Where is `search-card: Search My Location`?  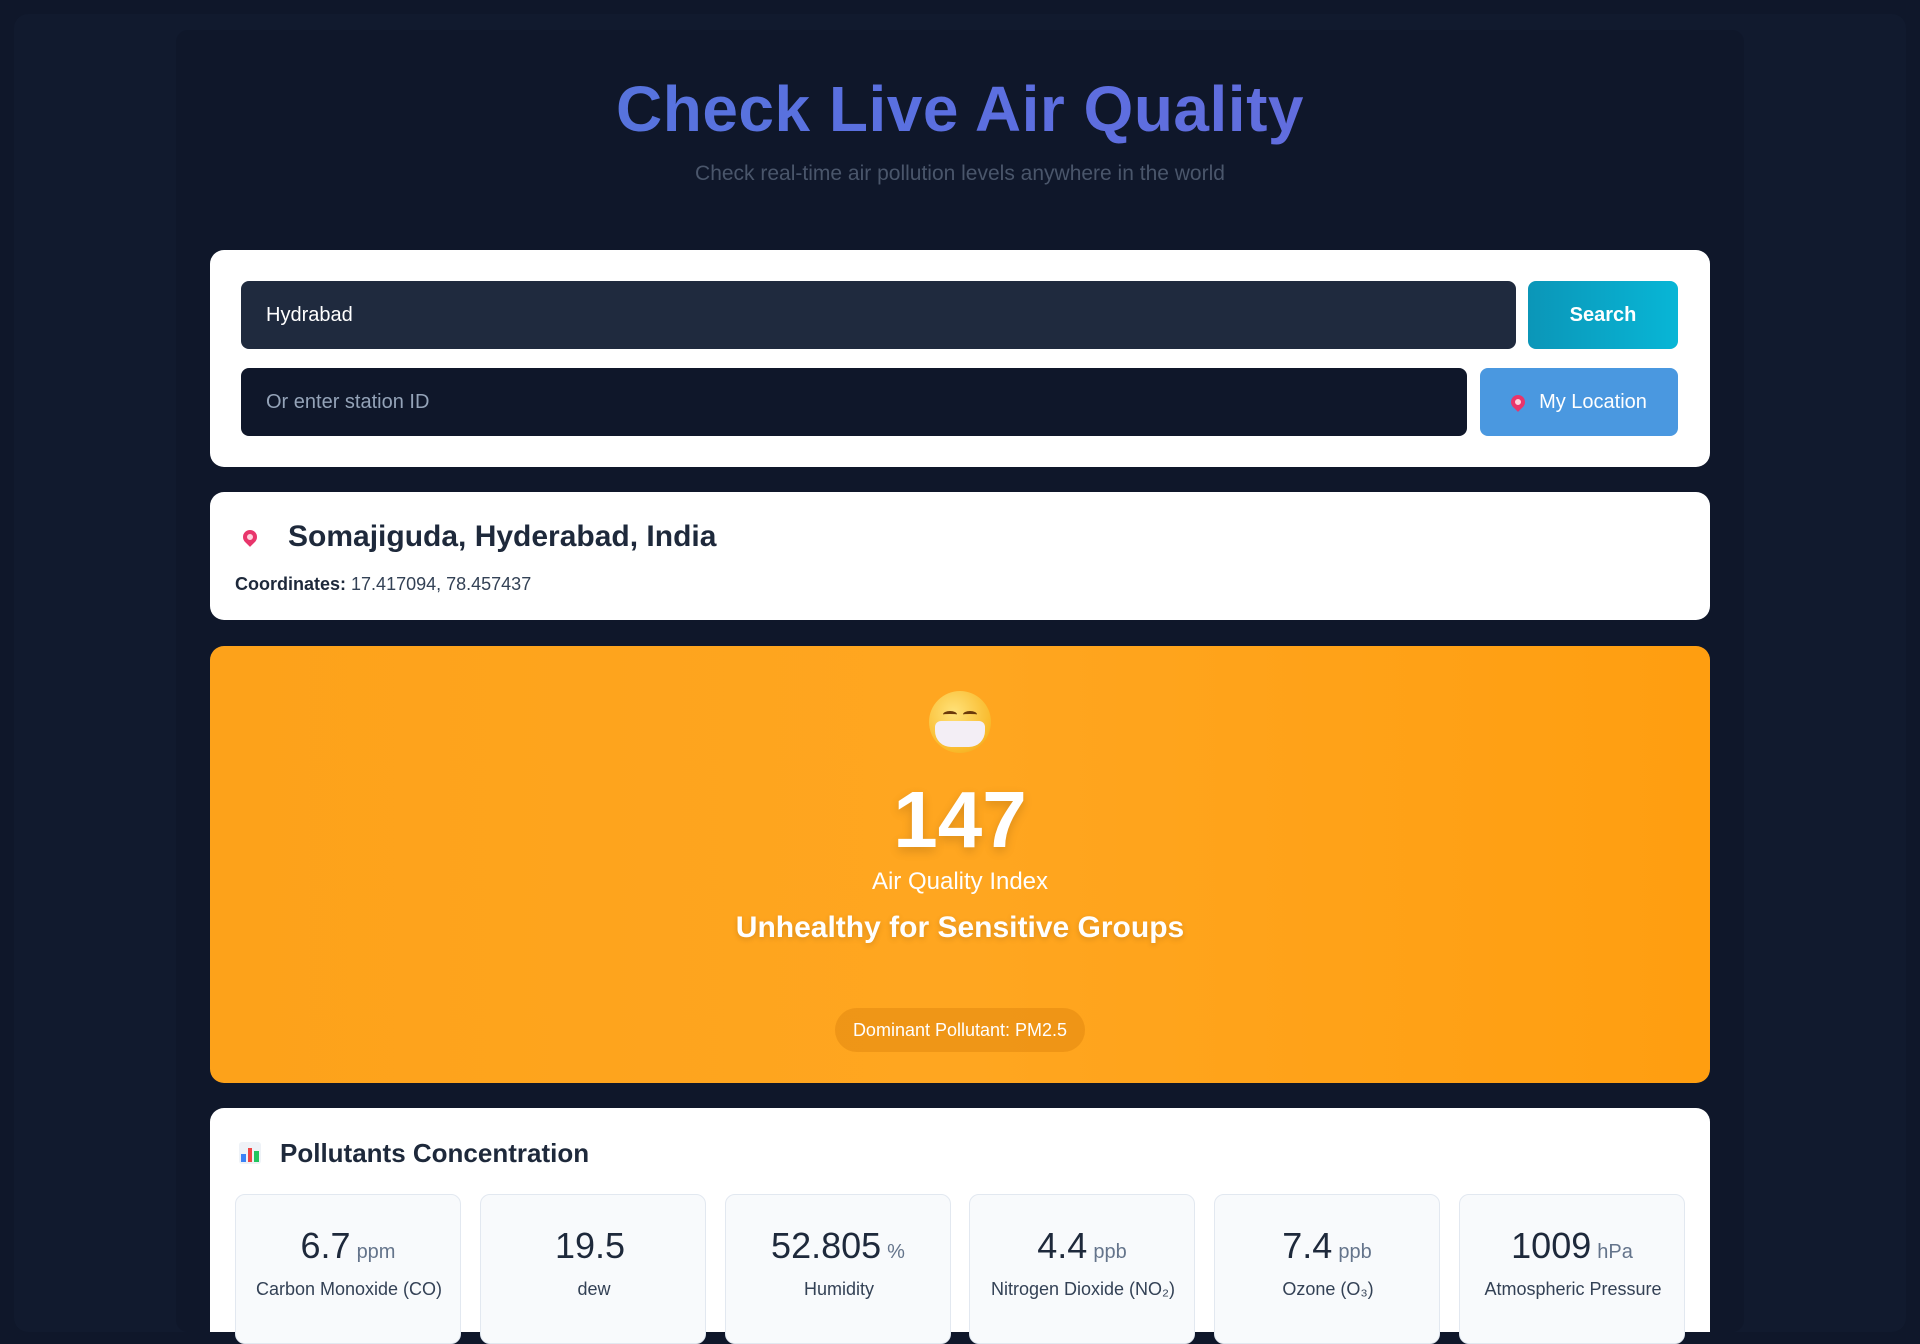 search-card: Search My Location is located at coordinates (960, 358).